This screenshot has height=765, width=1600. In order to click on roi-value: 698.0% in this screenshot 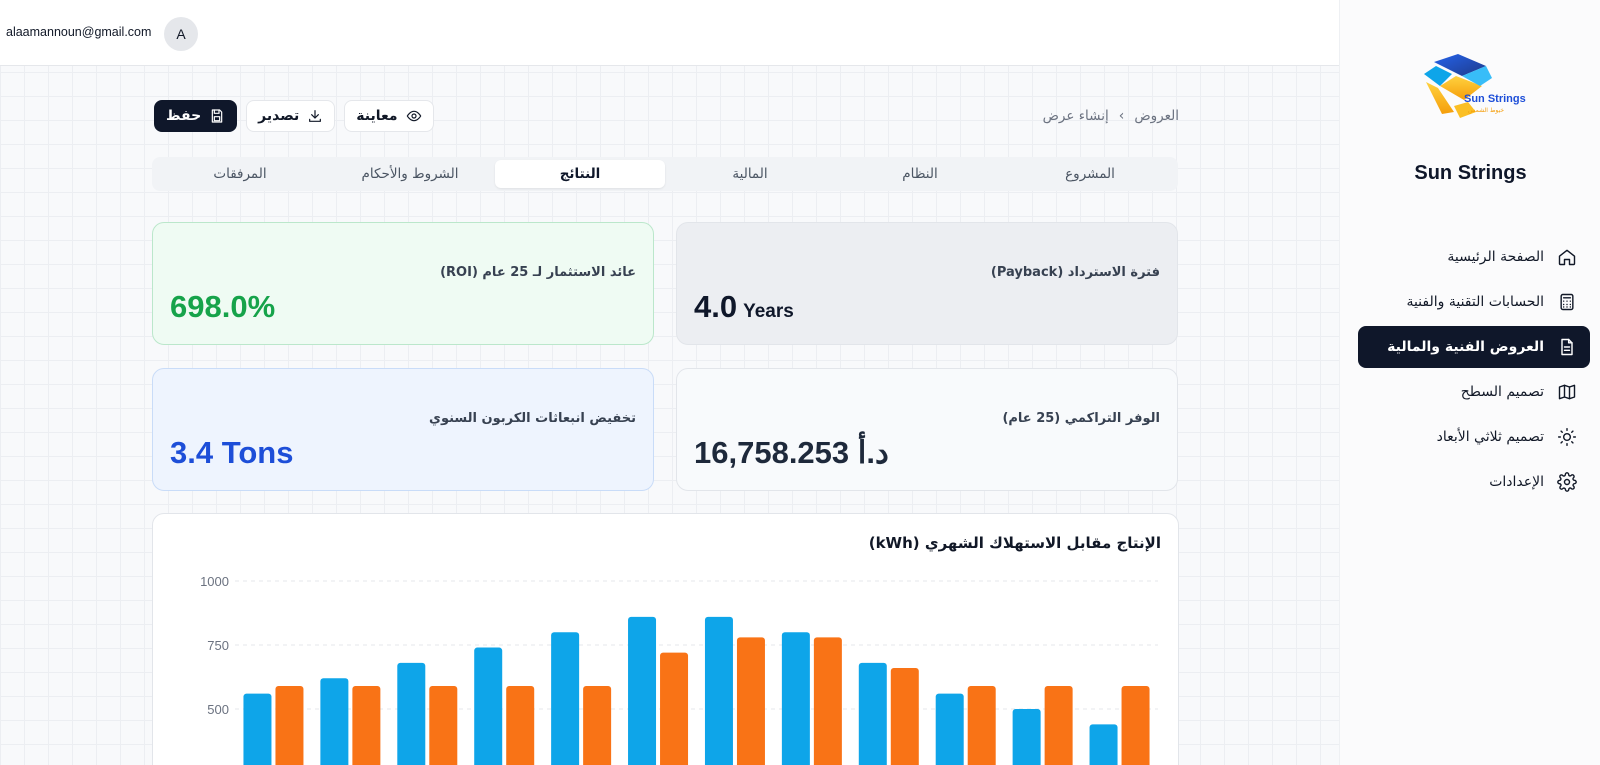, I will do `click(223, 306)`.